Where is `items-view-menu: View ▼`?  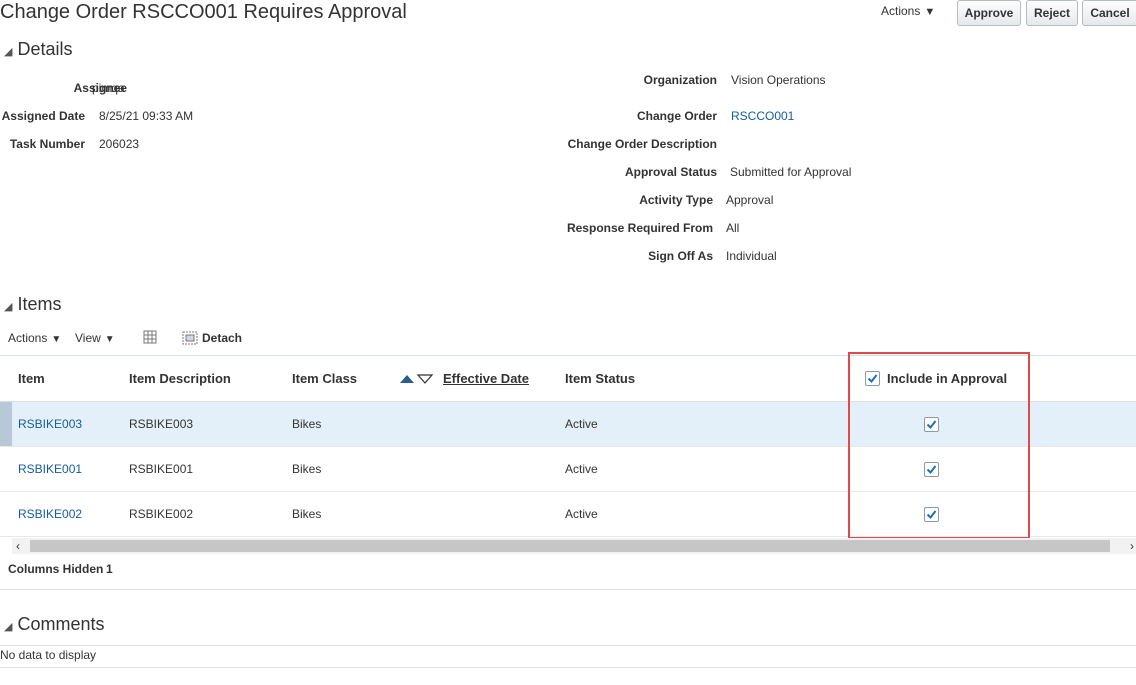 items-view-menu: View ▼ is located at coordinates (95, 339).